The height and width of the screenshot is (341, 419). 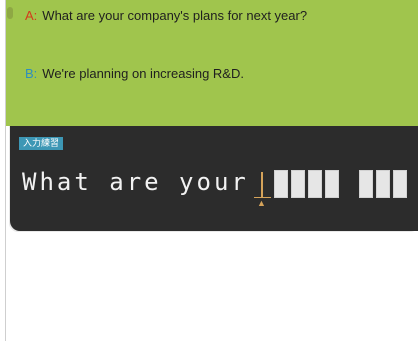 I want to click on speaker-b-label: B:, so click(x=31, y=73).